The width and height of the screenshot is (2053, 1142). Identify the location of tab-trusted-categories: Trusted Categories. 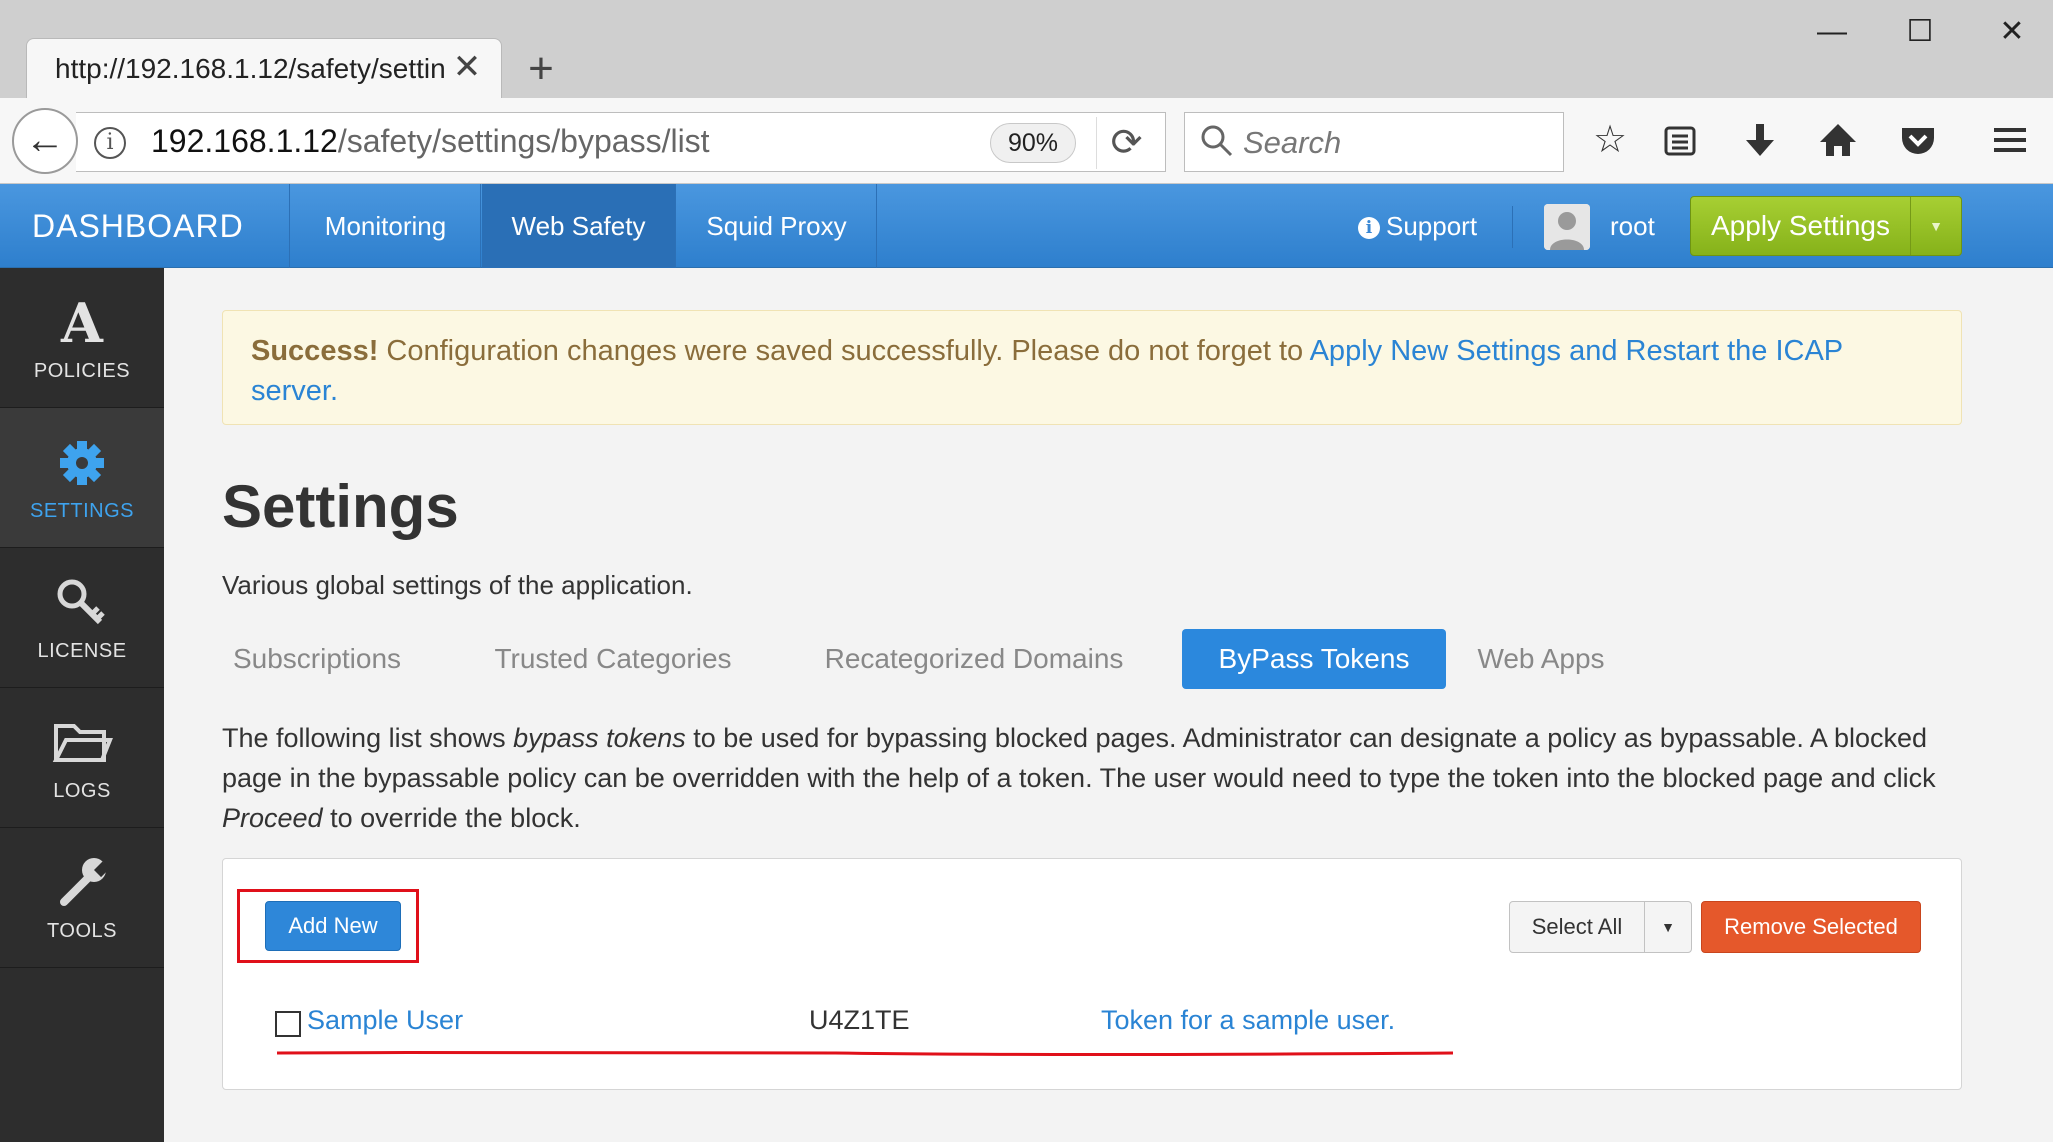
(613, 659).